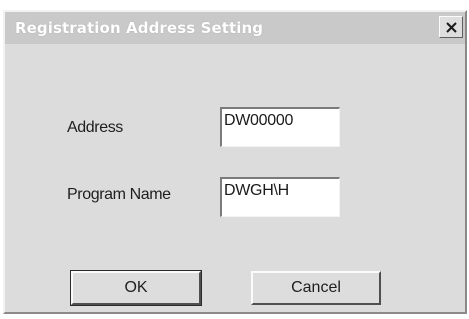 This screenshot has height=319, width=469. I want to click on title-bar: Registration Address Setting, so click(235, 28).